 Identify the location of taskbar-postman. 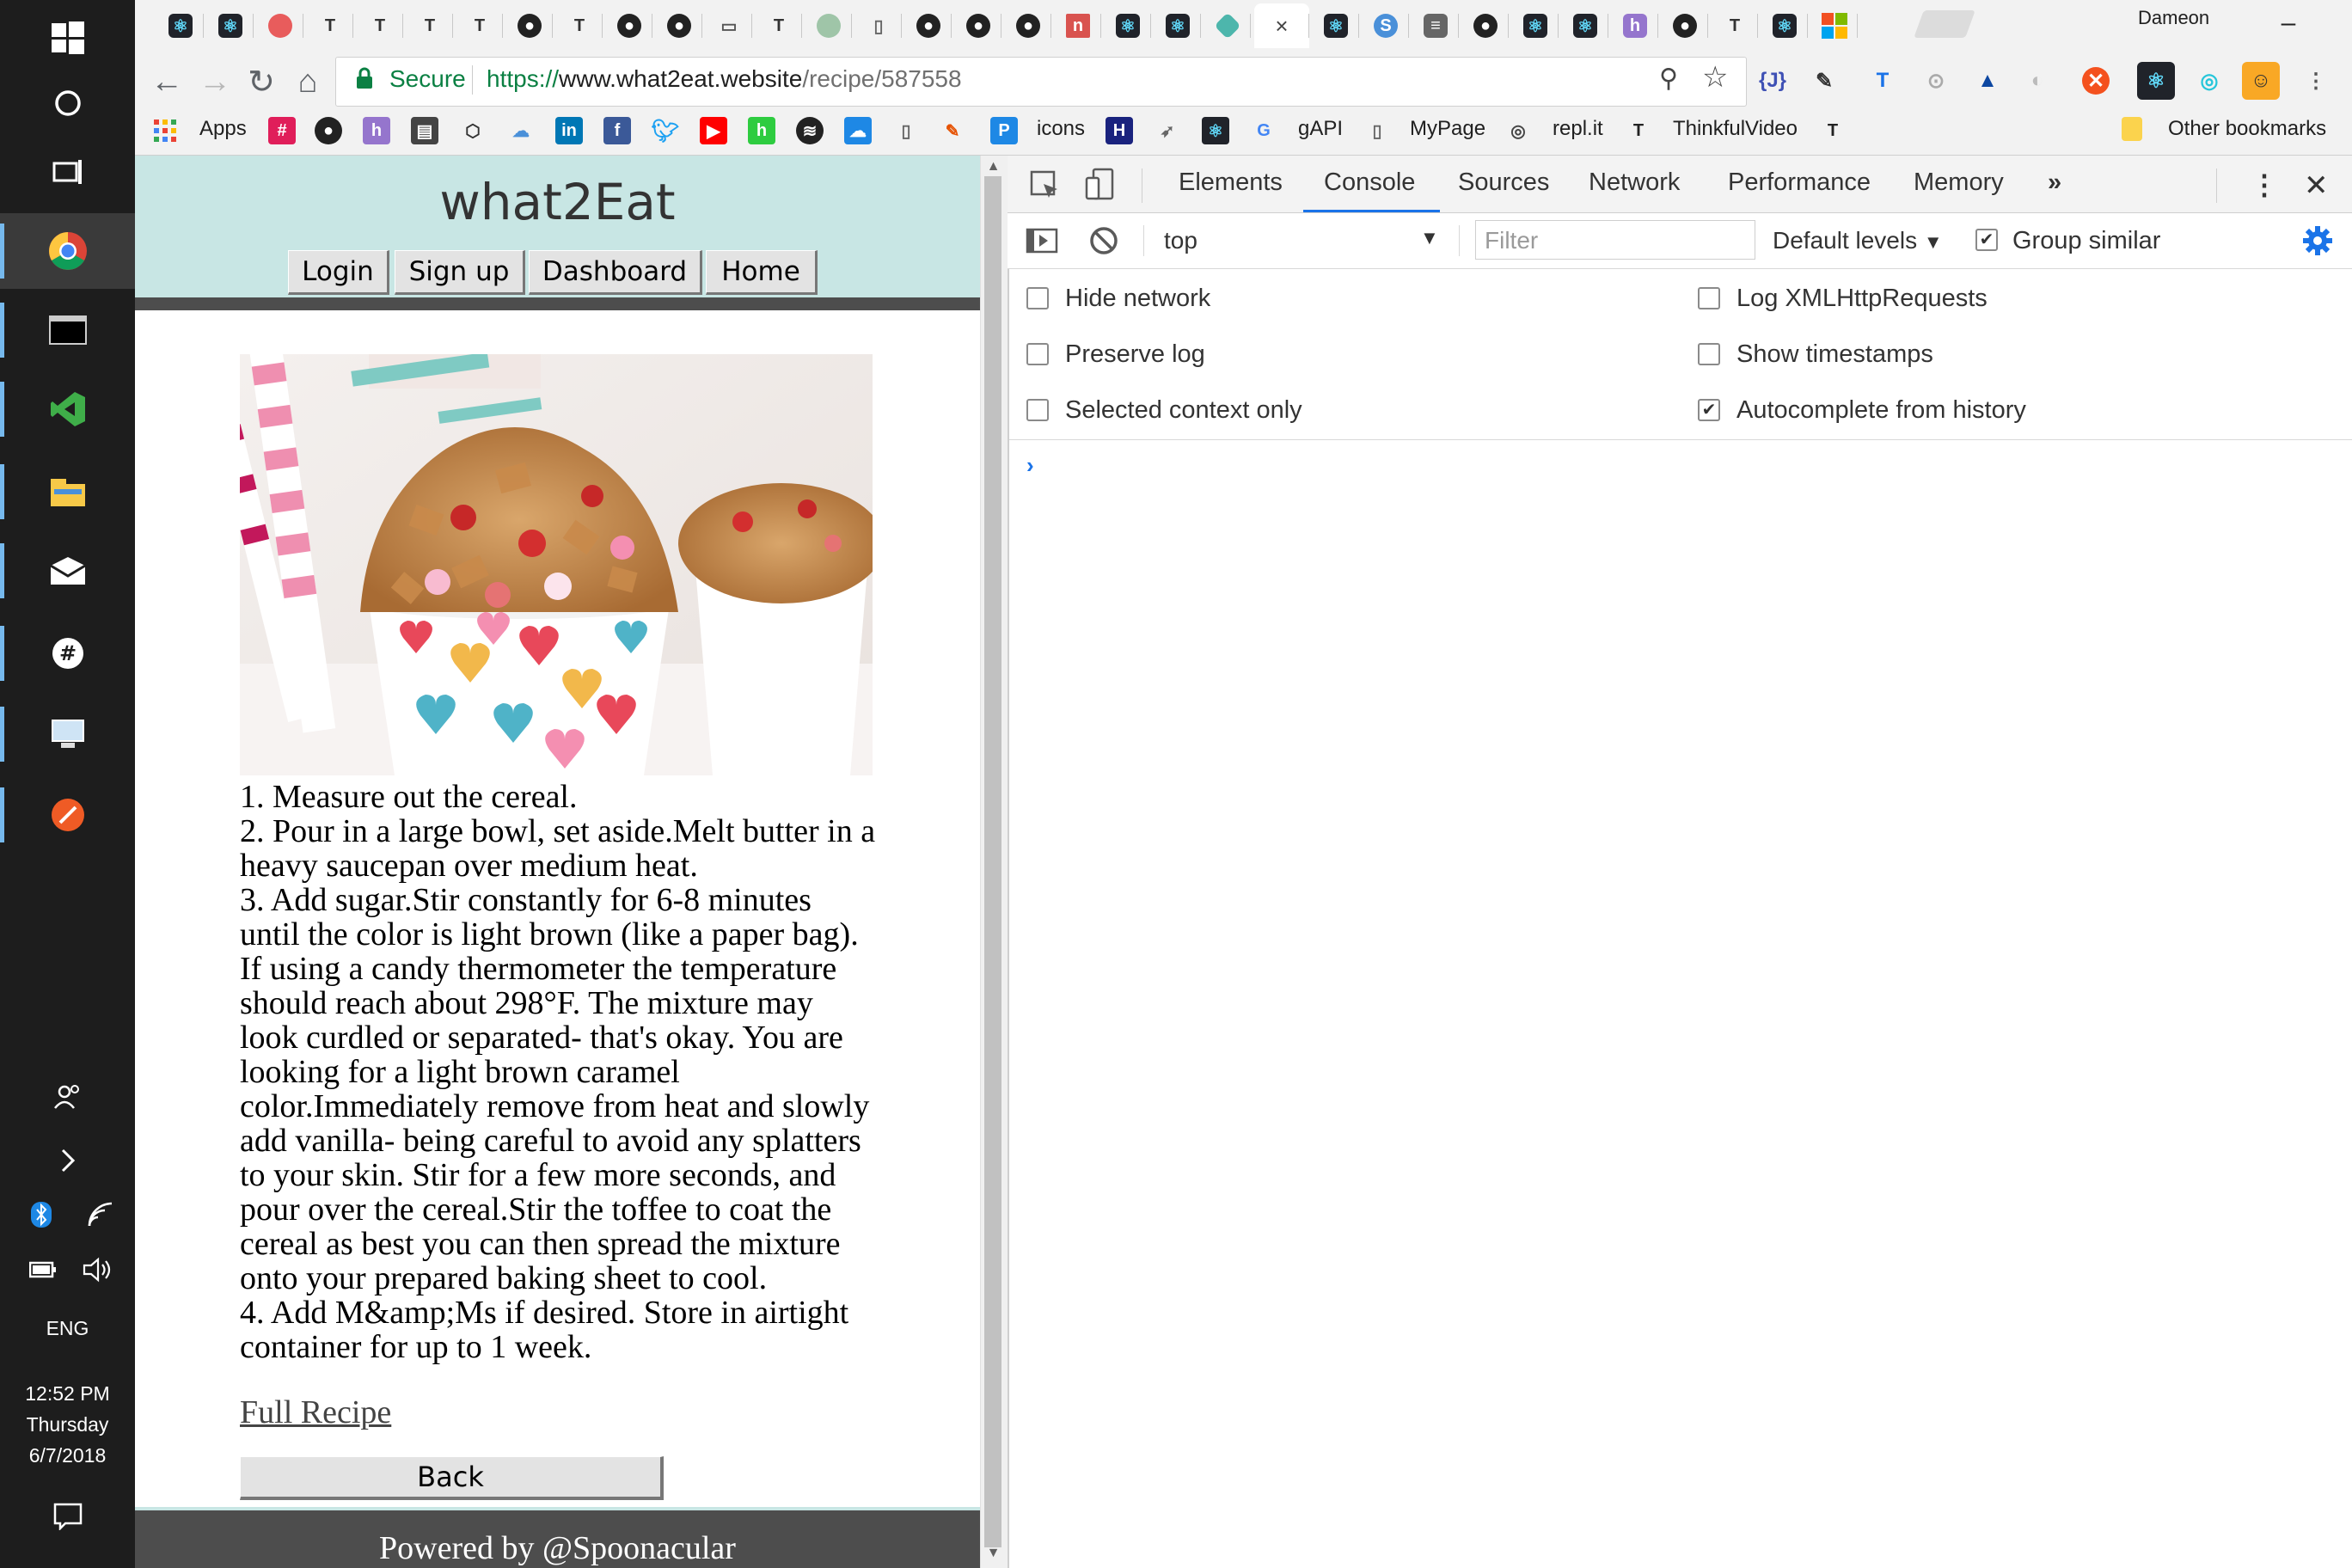
(67, 815).